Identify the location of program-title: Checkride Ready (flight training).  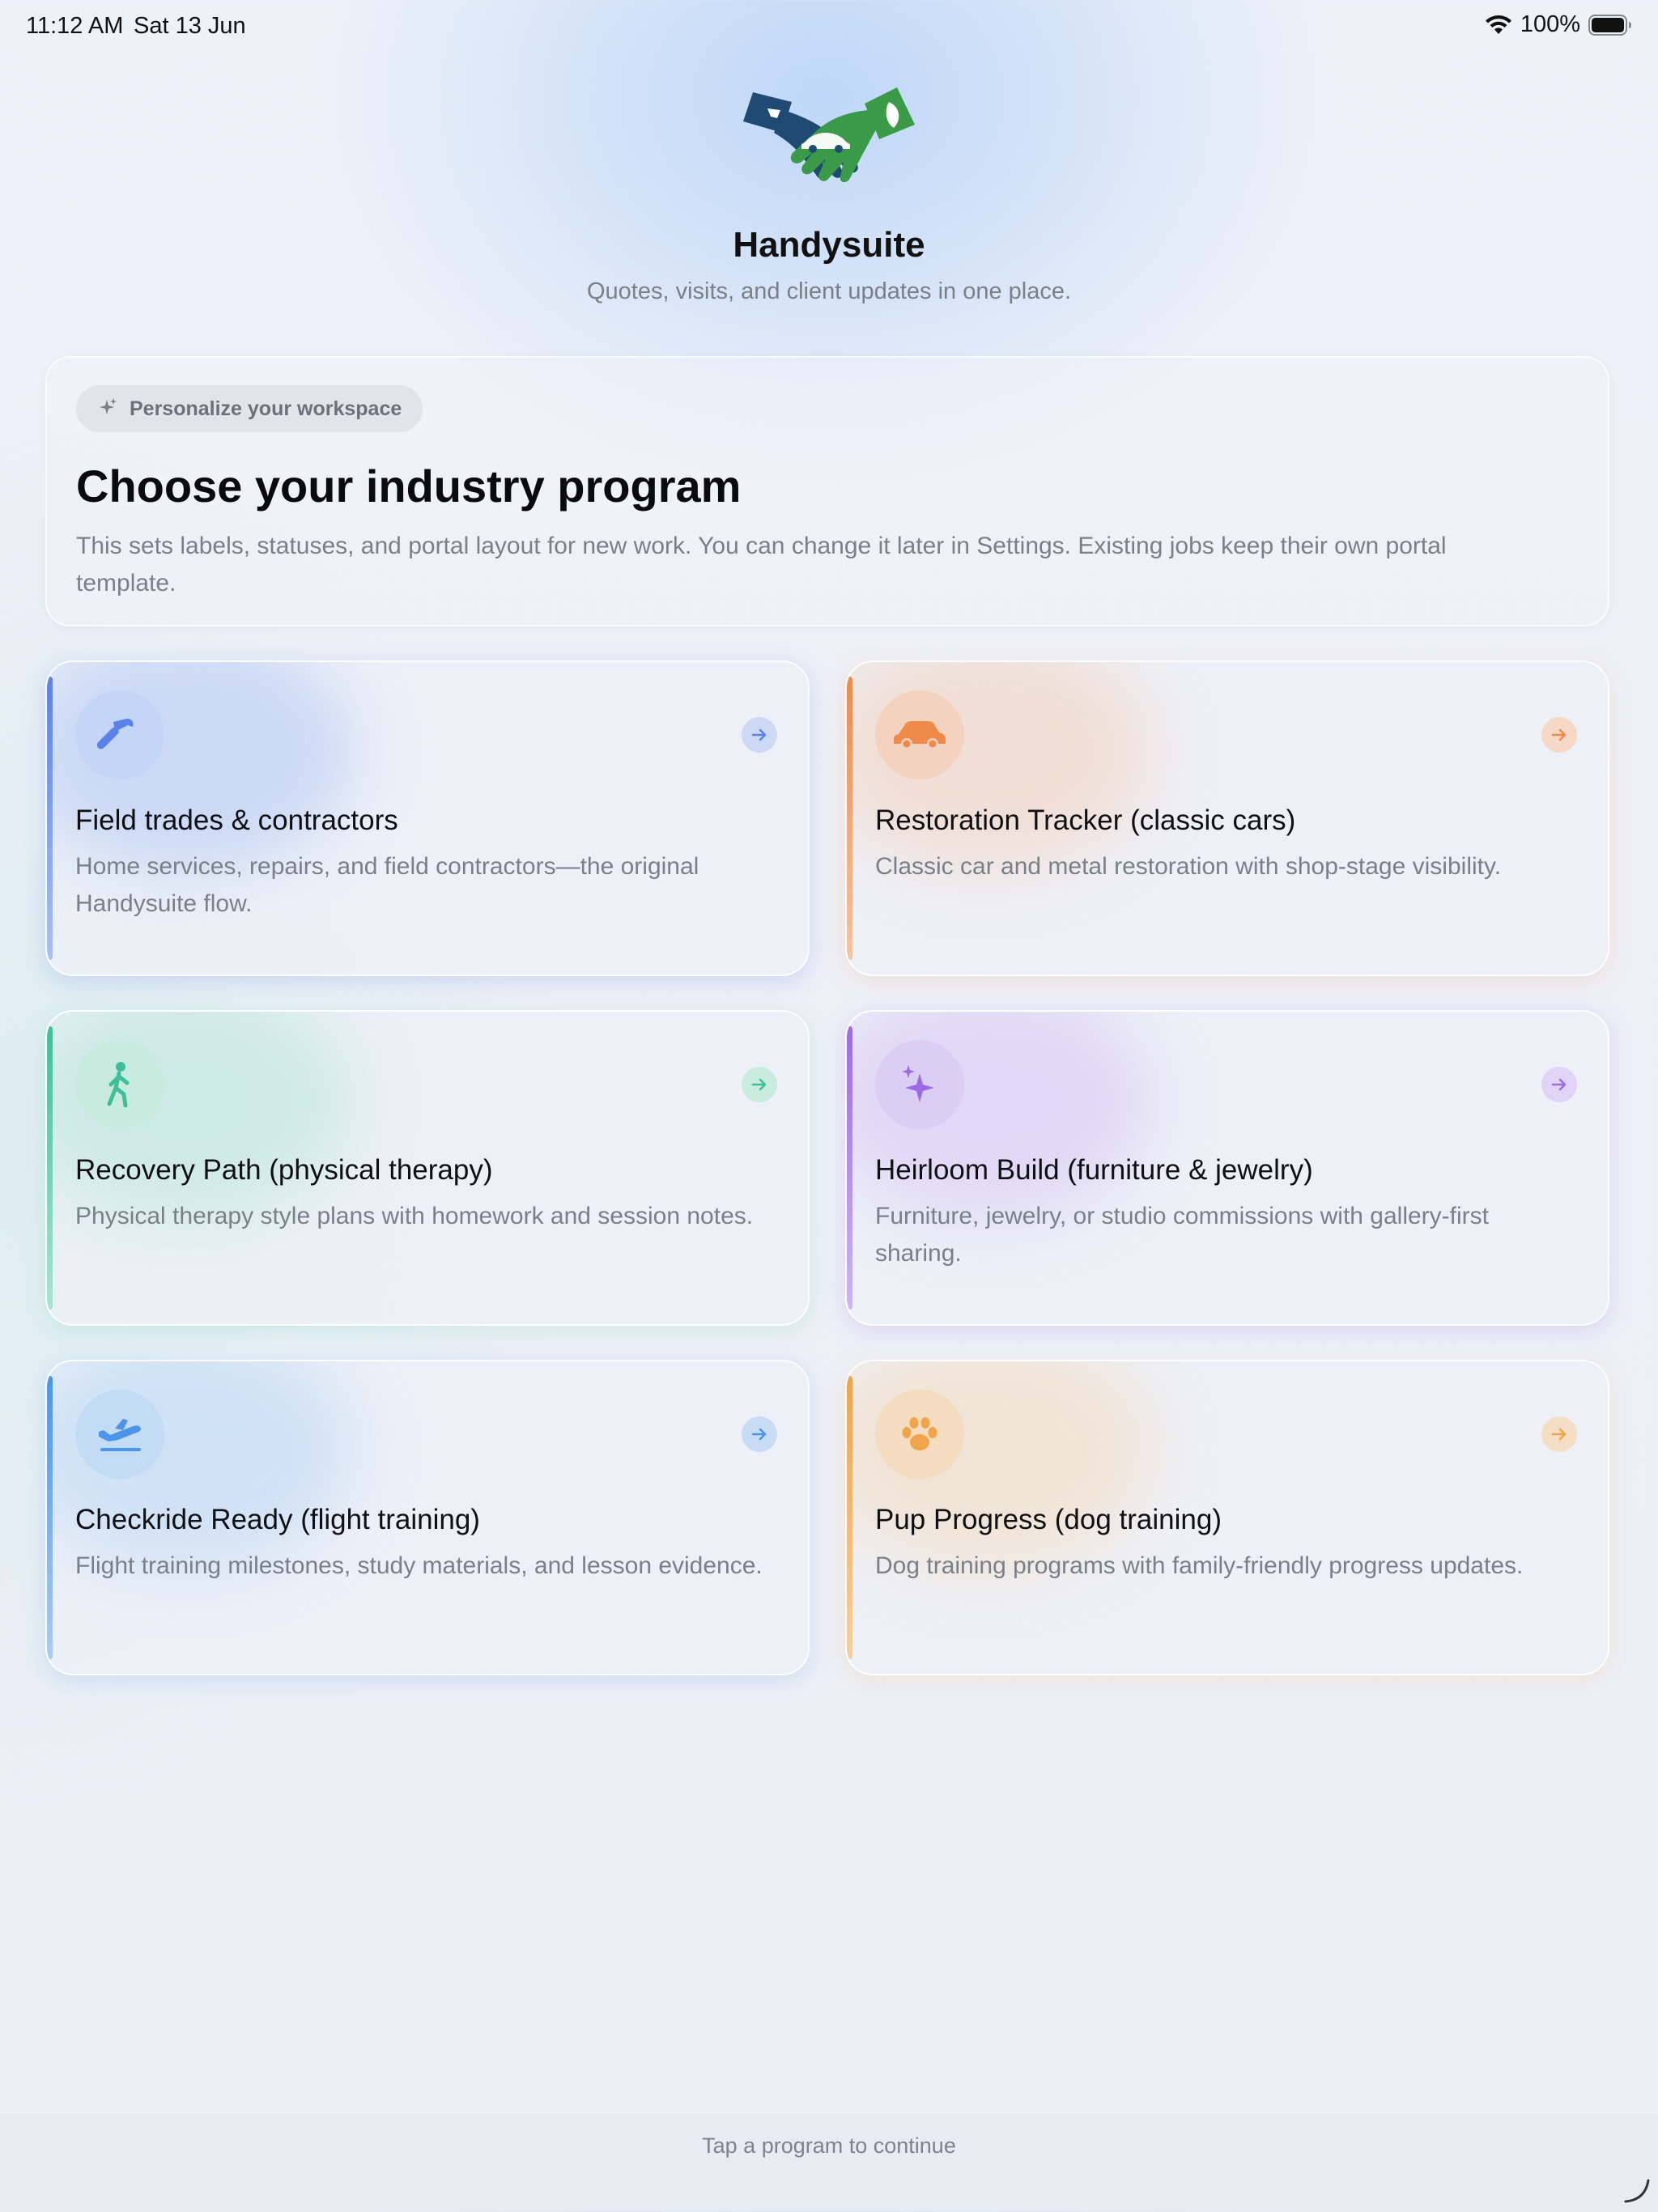
(277, 1519).